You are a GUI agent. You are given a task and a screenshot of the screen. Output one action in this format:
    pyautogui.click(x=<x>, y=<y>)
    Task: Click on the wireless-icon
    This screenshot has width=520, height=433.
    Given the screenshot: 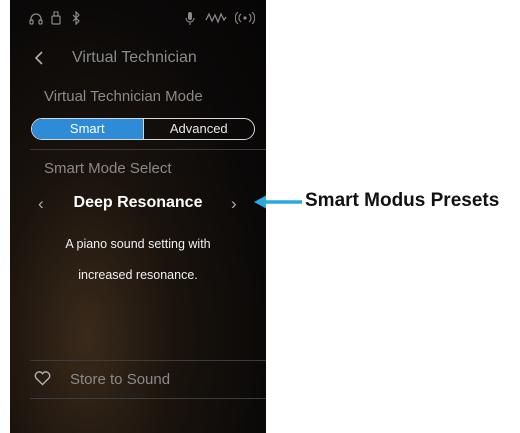 What is the action you would take?
    pyautogui.click(x=245, y=18)
    